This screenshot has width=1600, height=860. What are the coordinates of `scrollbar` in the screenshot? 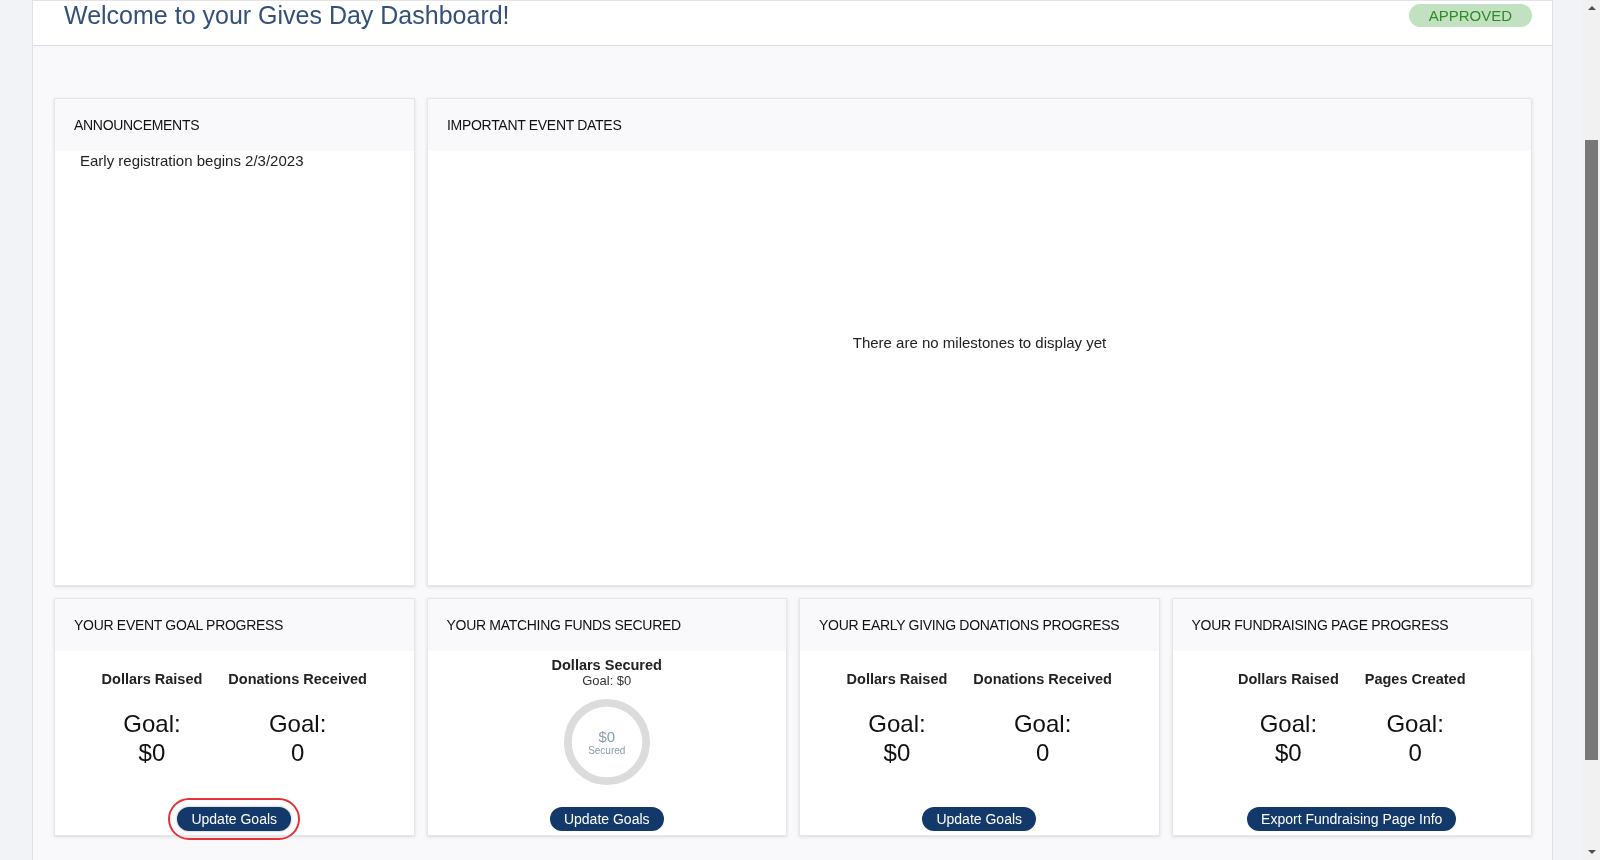 It's located at (1591, 430).